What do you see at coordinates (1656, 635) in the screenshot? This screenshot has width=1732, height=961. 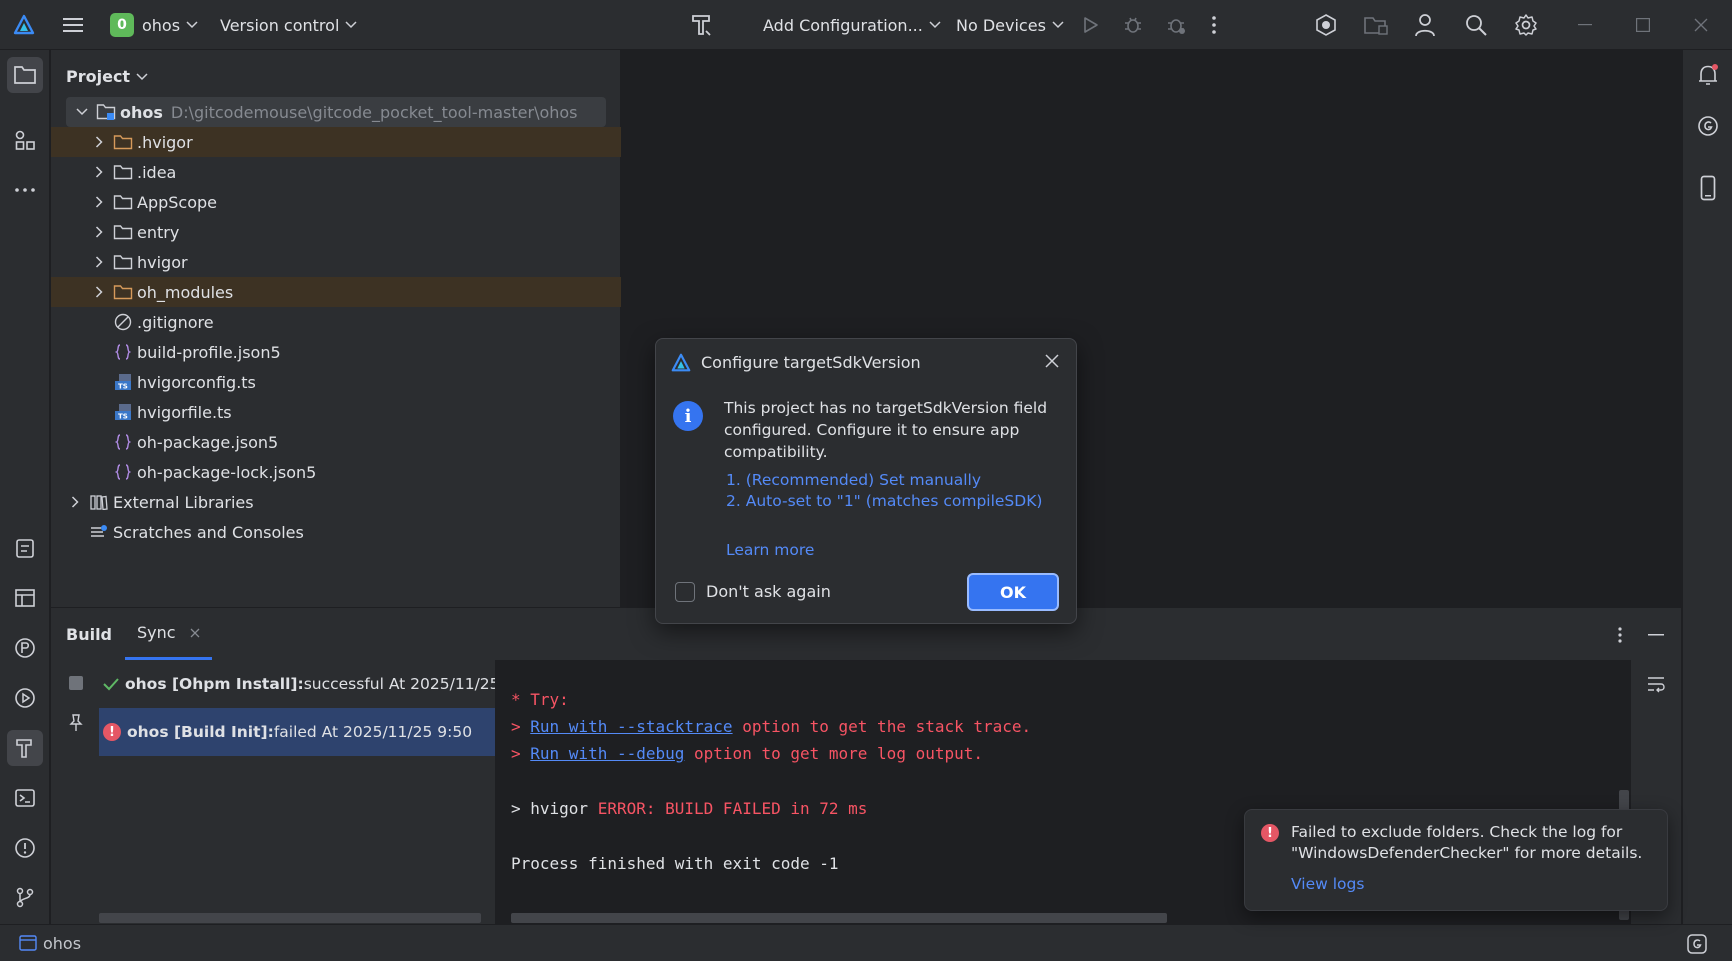 I see `hide-panel-icon` at bounding box center [1656, 635].